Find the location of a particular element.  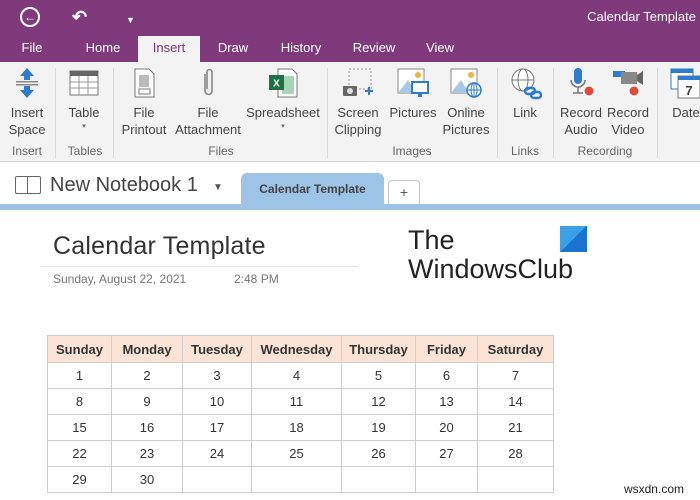

notebook-bar: New Notebook 1 ▼ Calendar Template + is located at coordinates (350, 185).